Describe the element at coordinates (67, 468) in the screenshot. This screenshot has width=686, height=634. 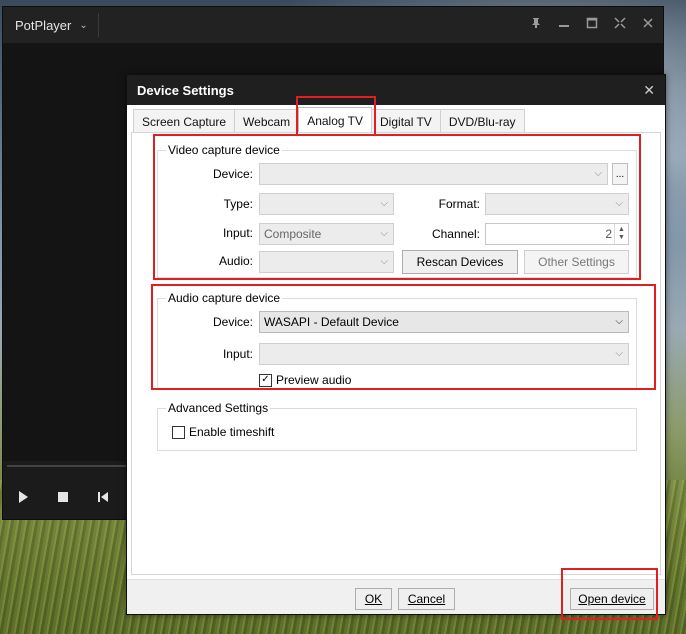
I see `seek-bar` at that location.